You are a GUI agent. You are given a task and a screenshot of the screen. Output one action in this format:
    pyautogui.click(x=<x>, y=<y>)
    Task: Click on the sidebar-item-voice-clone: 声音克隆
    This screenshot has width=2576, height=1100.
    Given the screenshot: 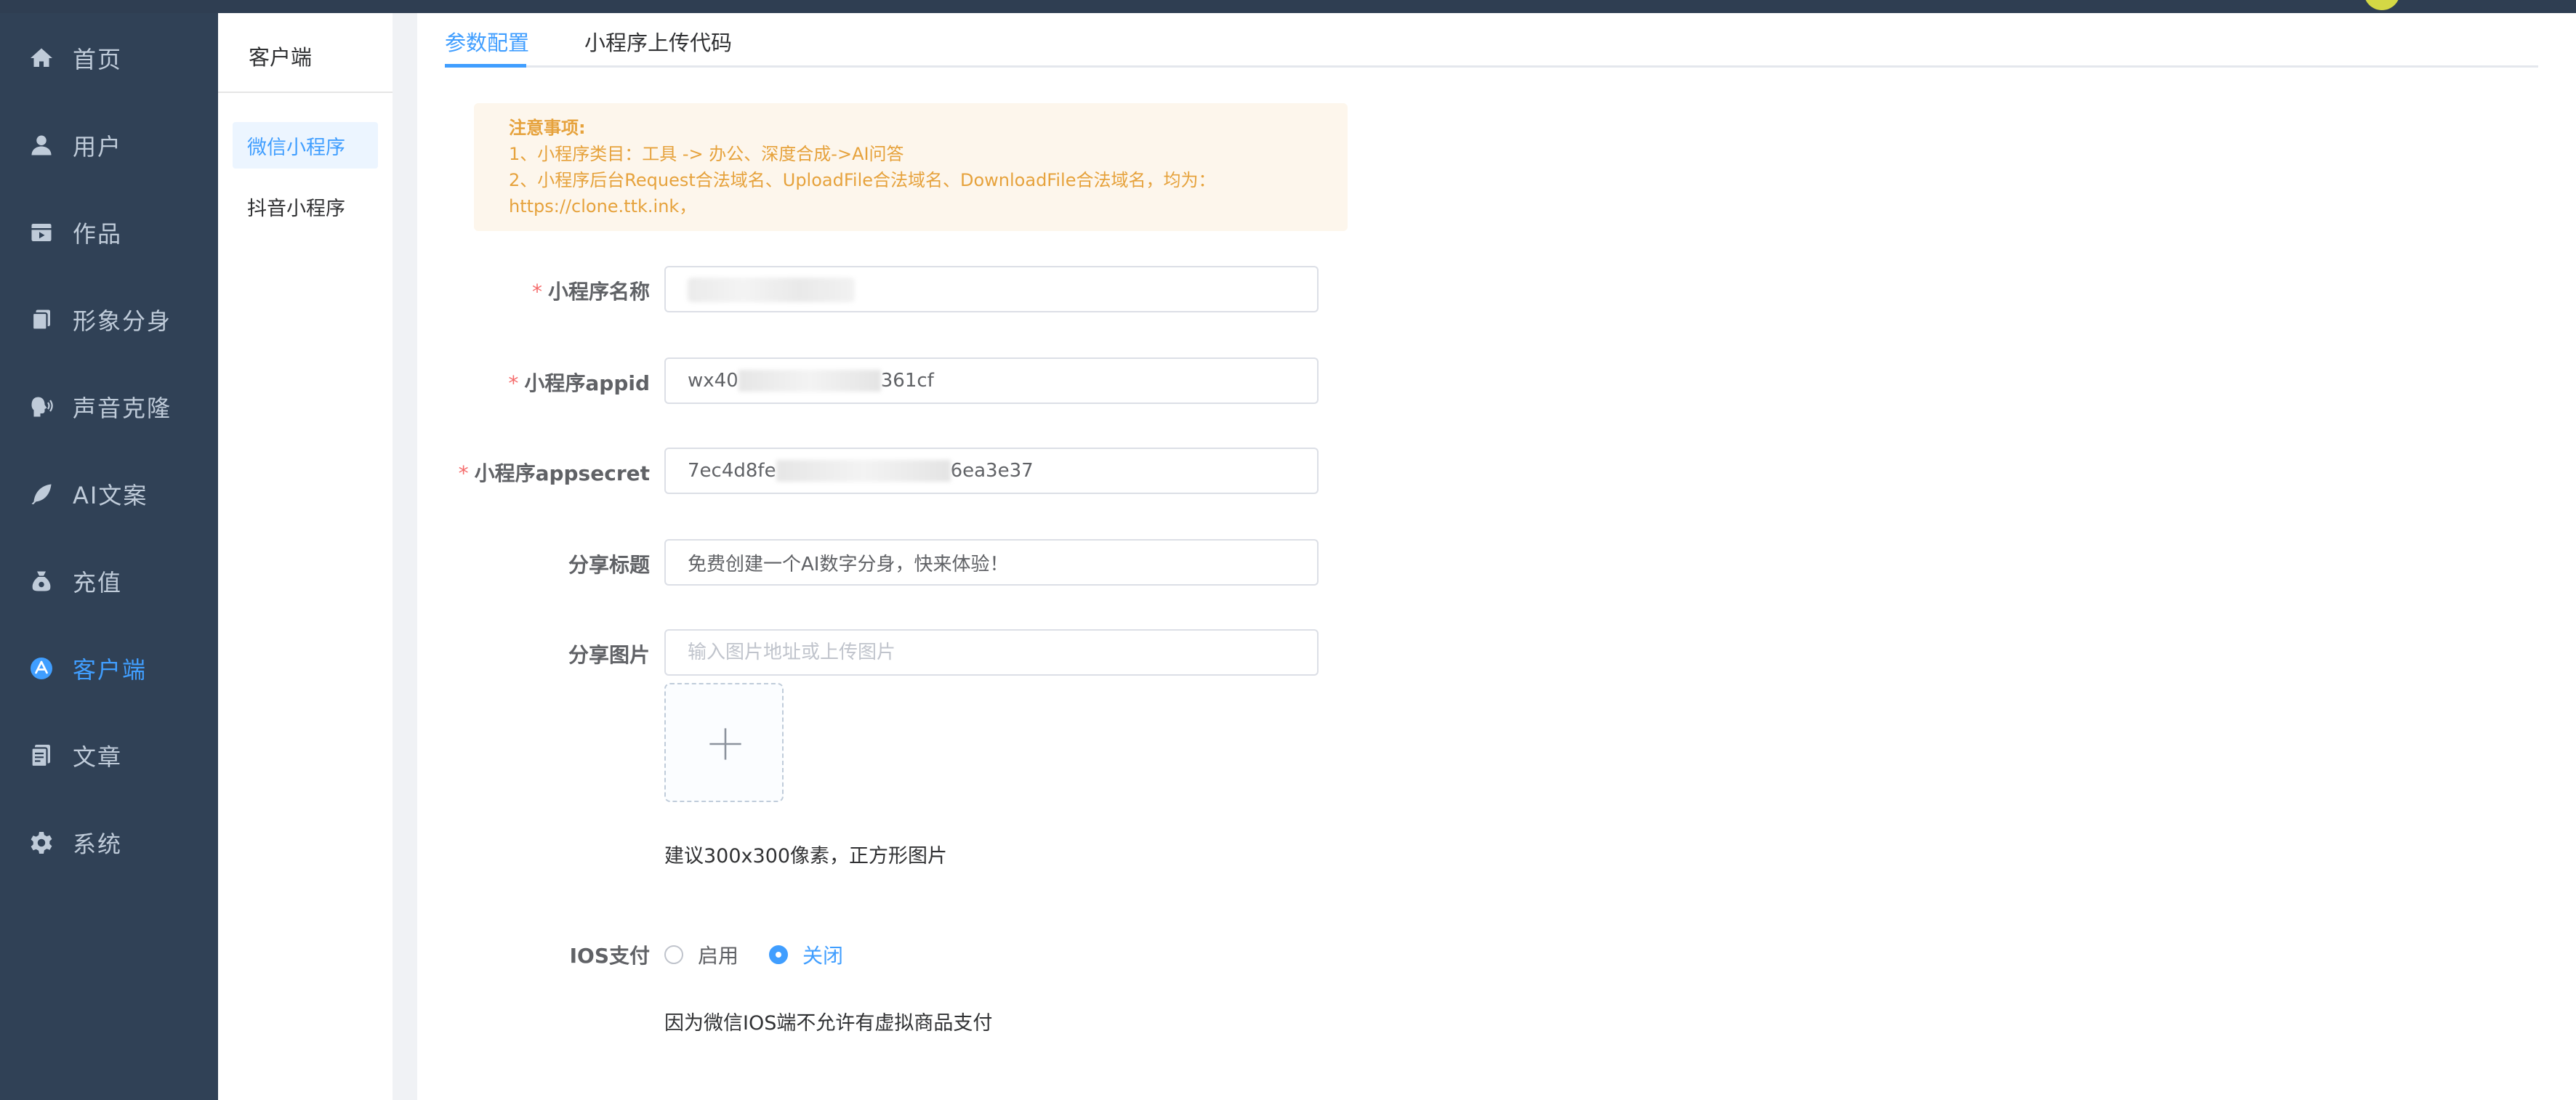 What is the action you would take?
    pyautogui.click(x=109, y=407)
    